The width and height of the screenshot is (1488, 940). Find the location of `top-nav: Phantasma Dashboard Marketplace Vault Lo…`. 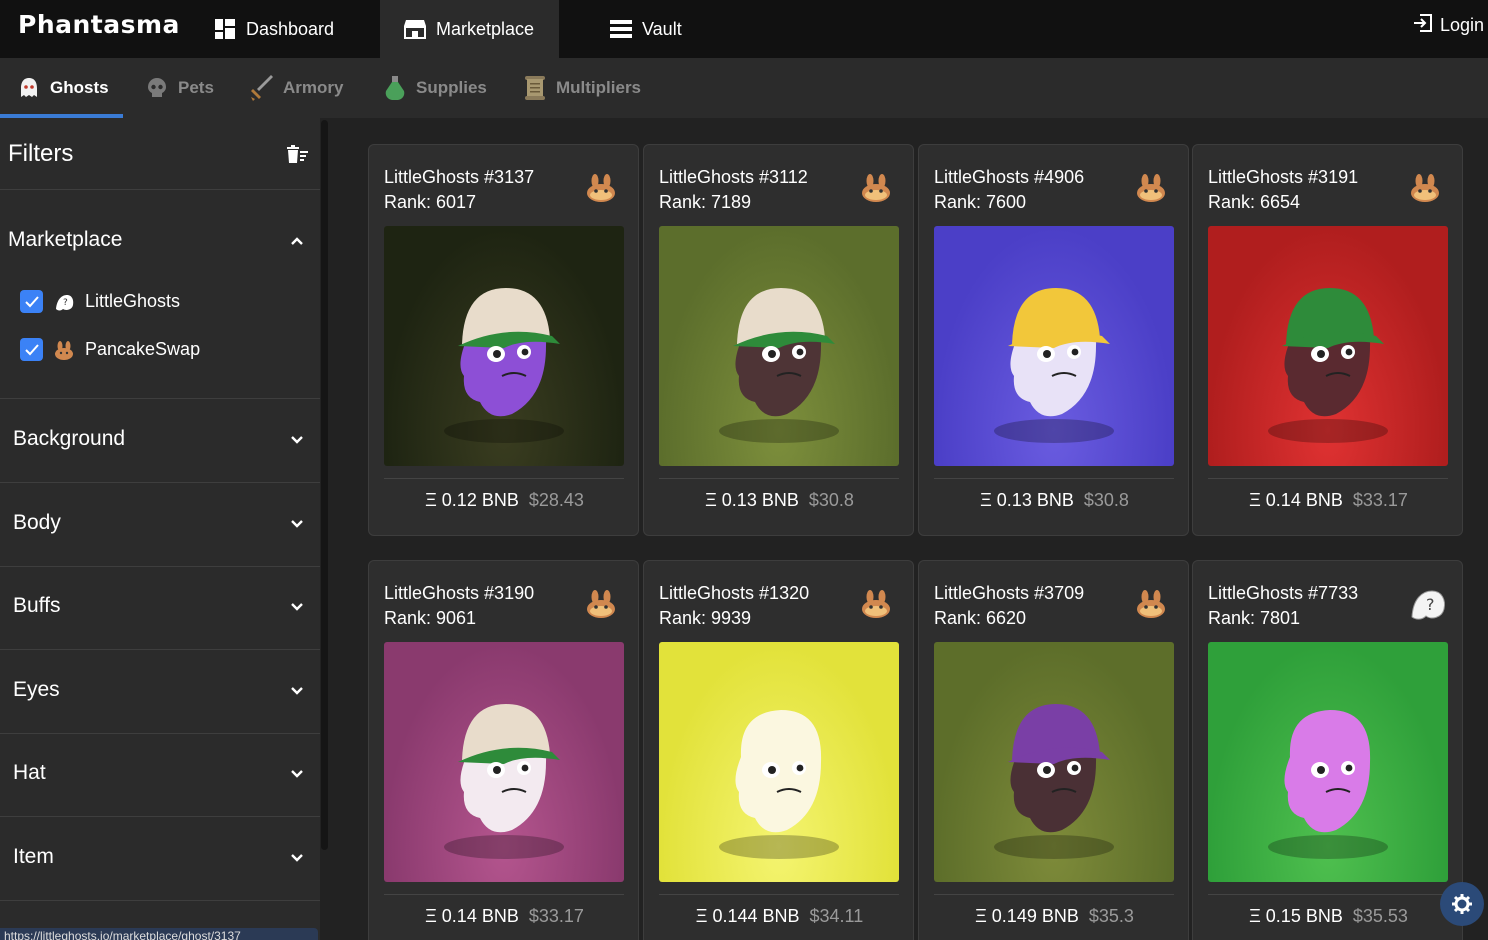

top-nav: Phantasma Dashboard Marketplace Vault Lo… is located at coordinates (744, 29).